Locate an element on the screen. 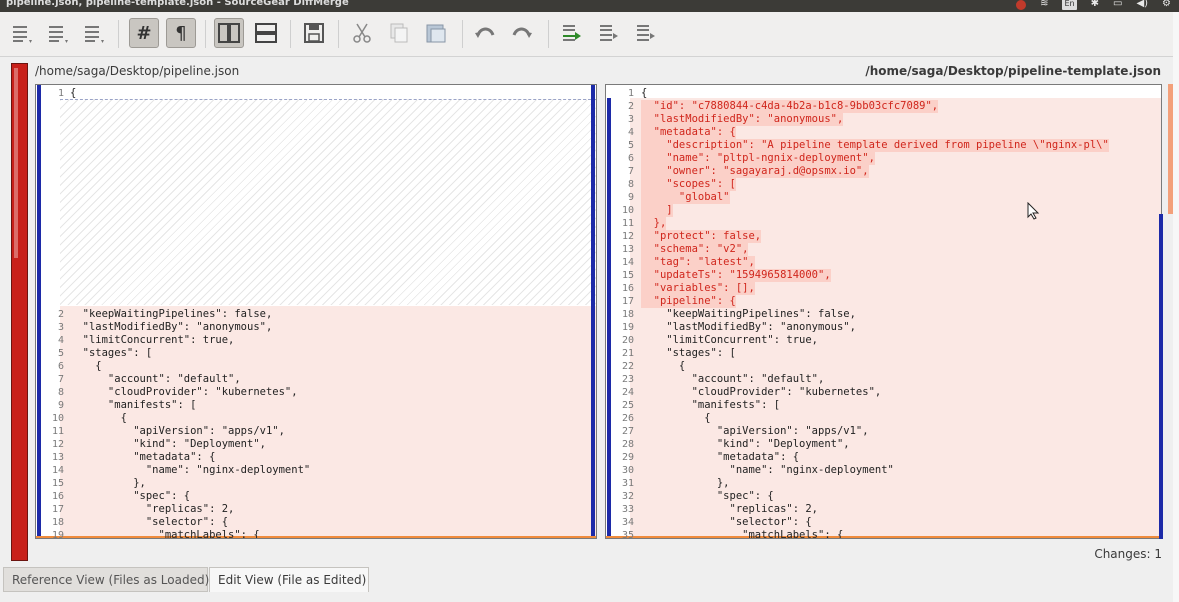  code-line: 21 "stages": [ is located at coordinates (883, 353).